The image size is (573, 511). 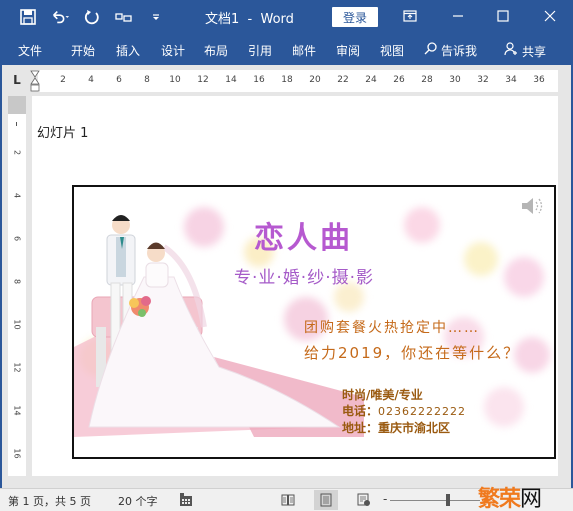 What do you see at coordinates (539, 80) in the screenshot?
I see `ruler-number: 36` at bounding box center [539, 80].